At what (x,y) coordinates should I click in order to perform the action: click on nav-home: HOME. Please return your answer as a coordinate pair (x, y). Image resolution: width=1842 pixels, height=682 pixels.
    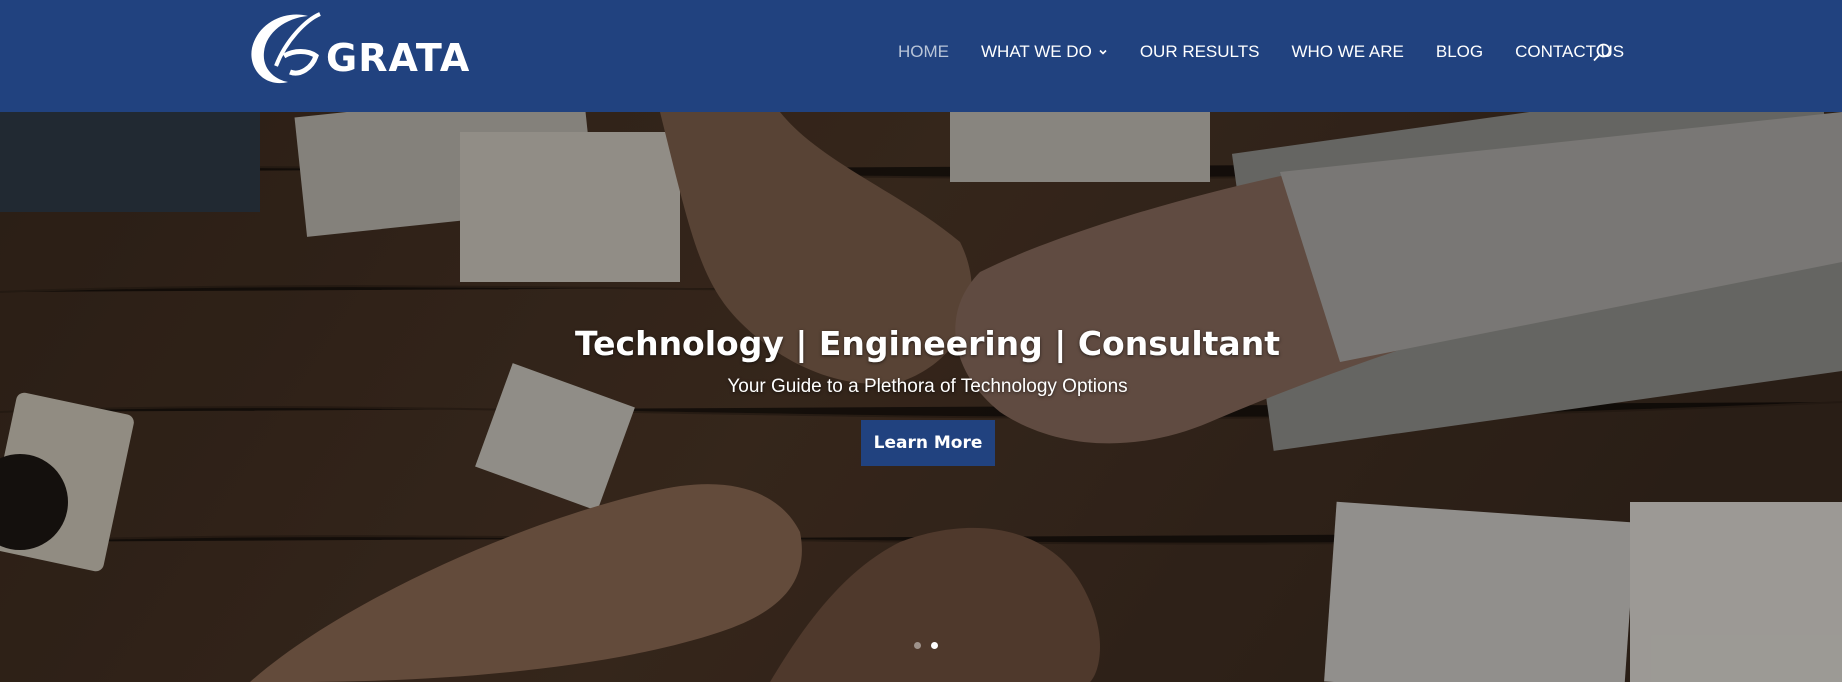
    Looking at the image, I should click on (923, 52).